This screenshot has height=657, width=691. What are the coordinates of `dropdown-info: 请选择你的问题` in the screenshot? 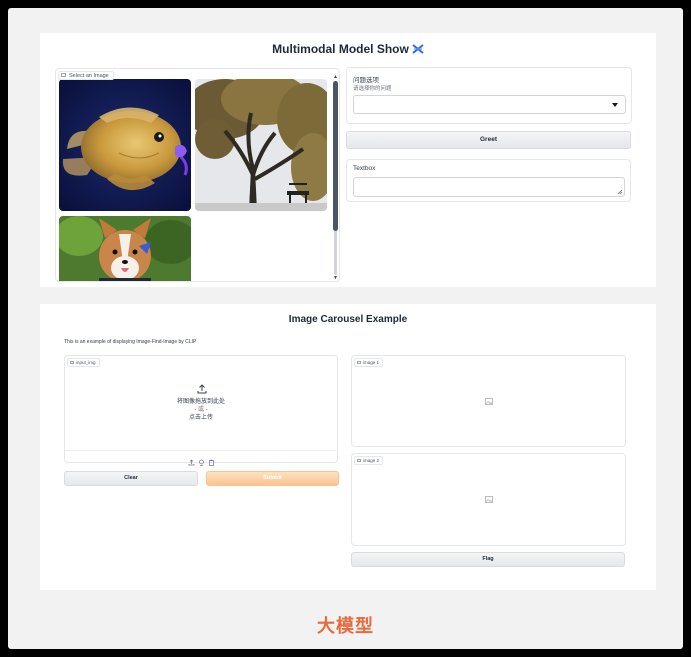 It's located at (372, 89).